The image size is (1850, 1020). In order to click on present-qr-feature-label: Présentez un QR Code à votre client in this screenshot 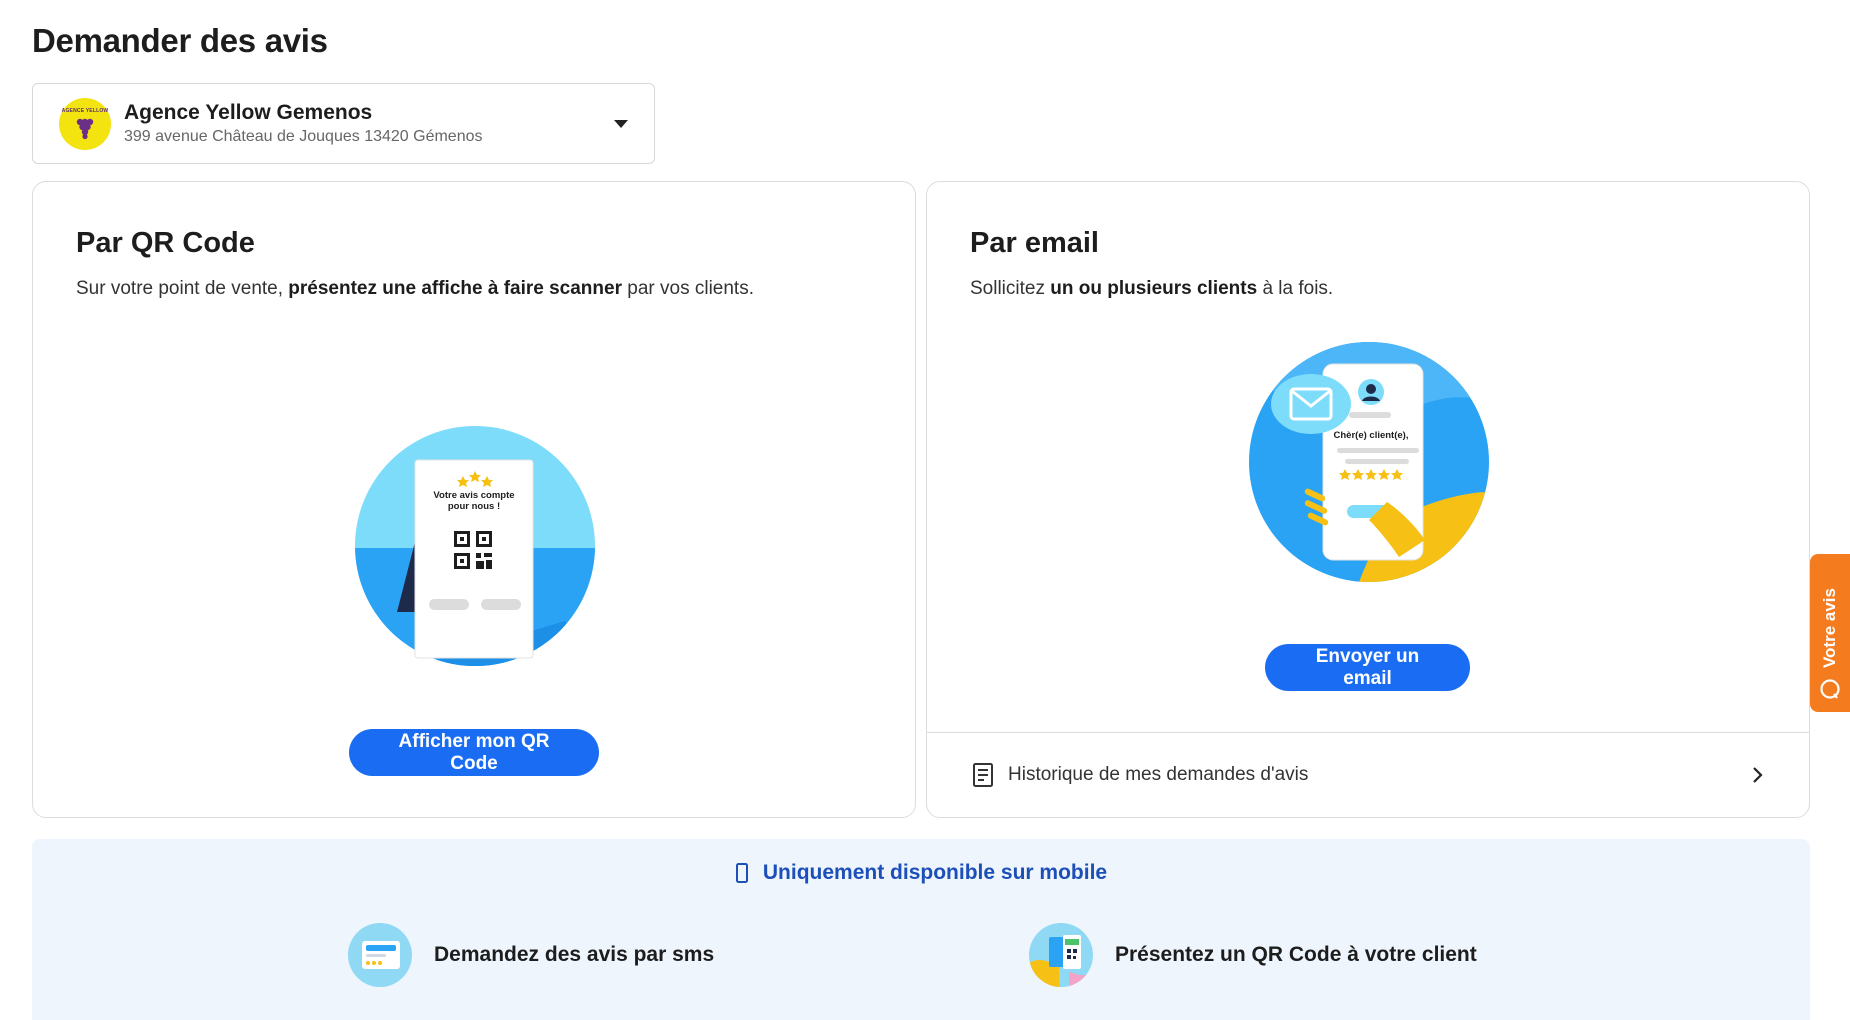, I will do `click(1296, 954)`.